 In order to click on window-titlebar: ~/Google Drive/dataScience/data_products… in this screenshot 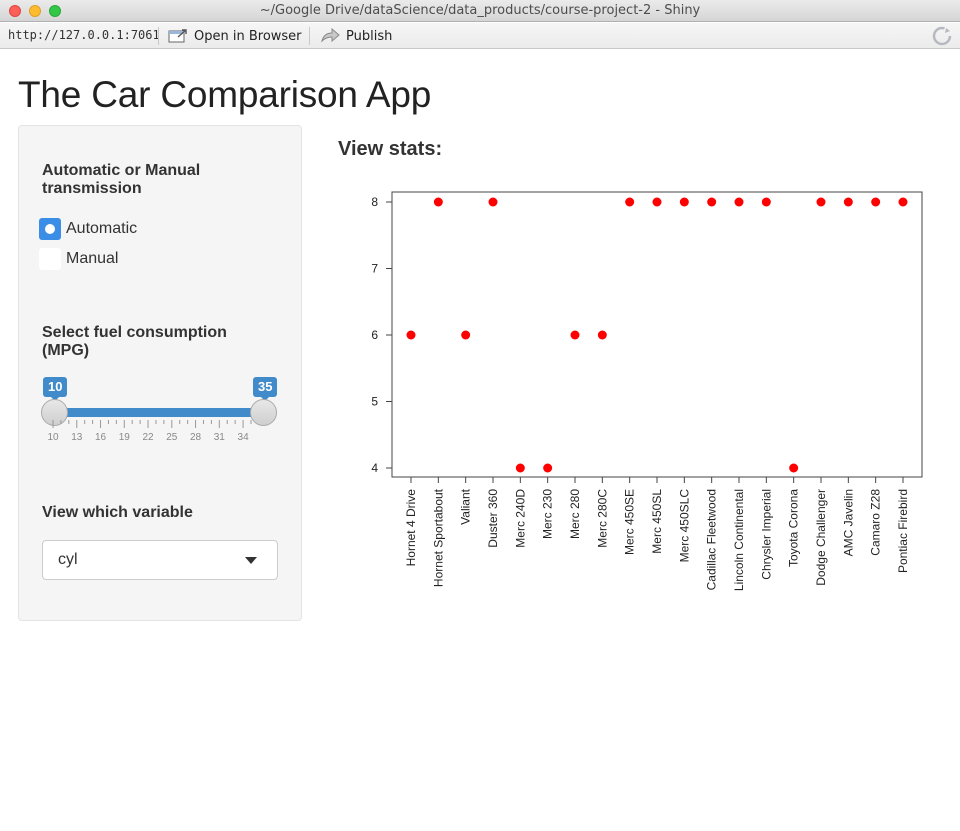, I will do `click(480, 11)`.